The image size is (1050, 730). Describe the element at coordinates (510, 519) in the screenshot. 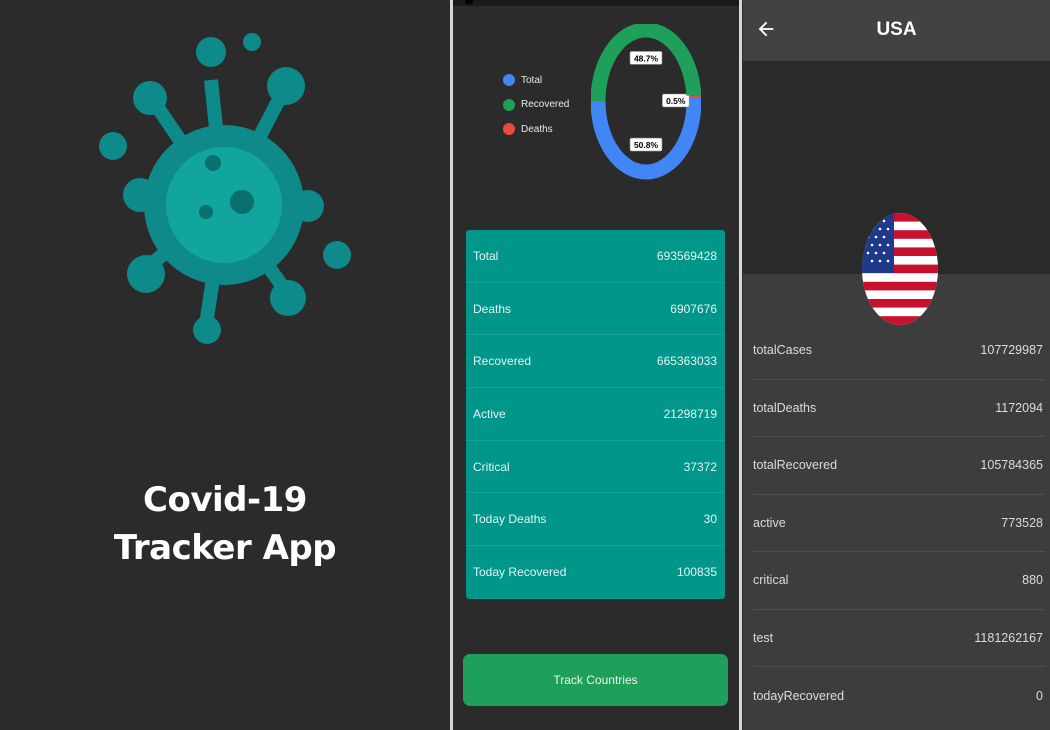

I see `stat-label: Today Deaths` at that location.